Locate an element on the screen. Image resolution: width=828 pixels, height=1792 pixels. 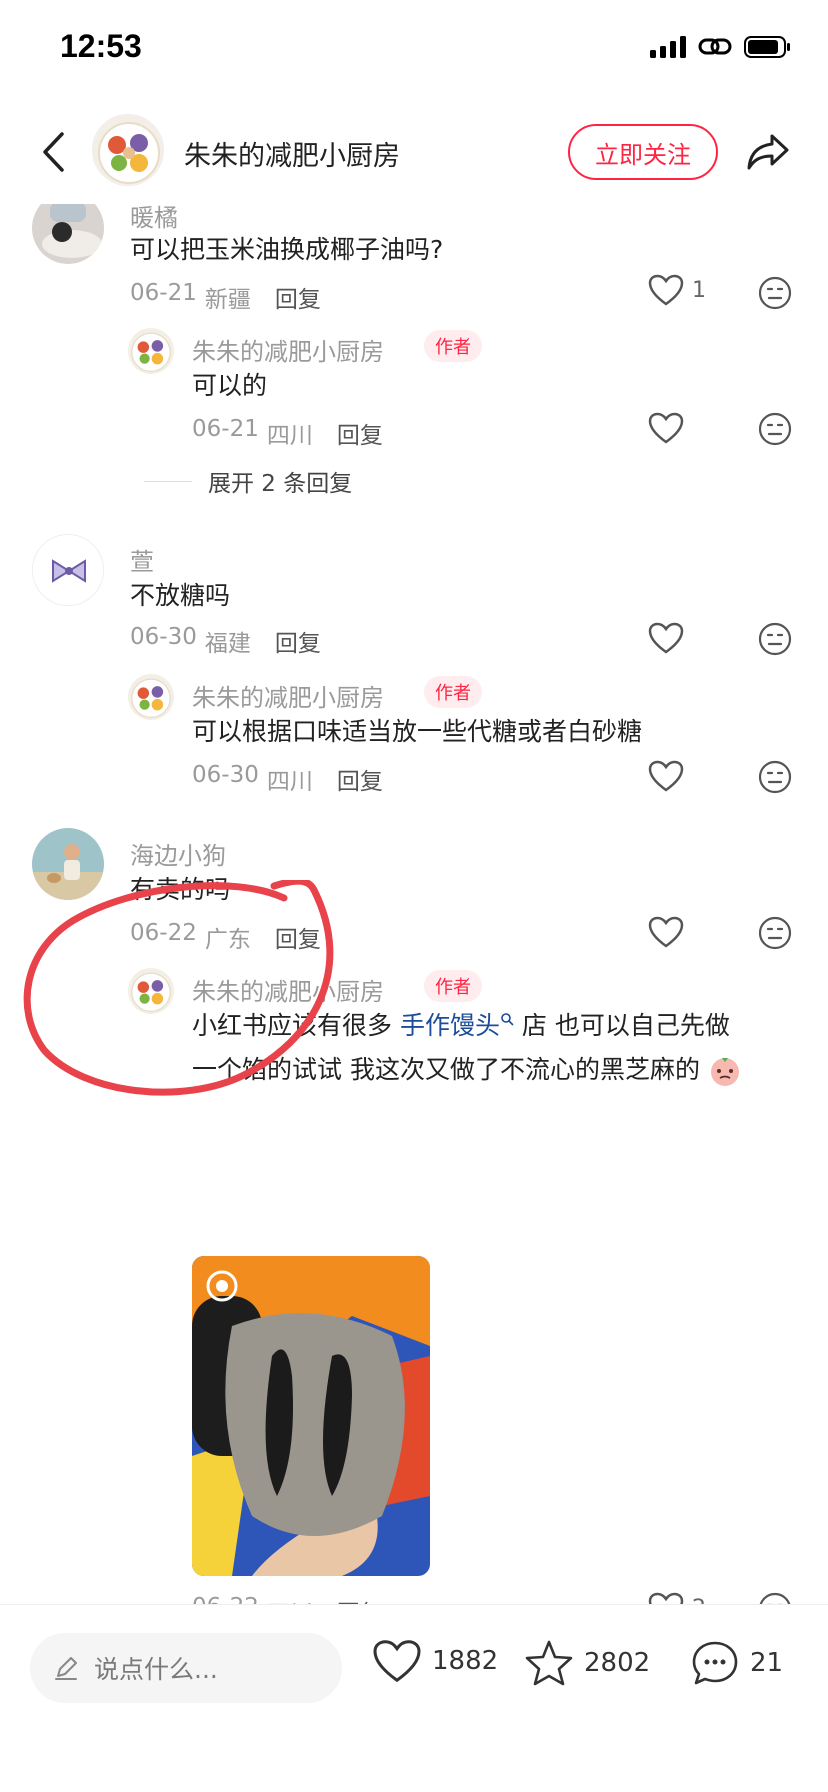
author-avatar is located at coordinates (128, 150).